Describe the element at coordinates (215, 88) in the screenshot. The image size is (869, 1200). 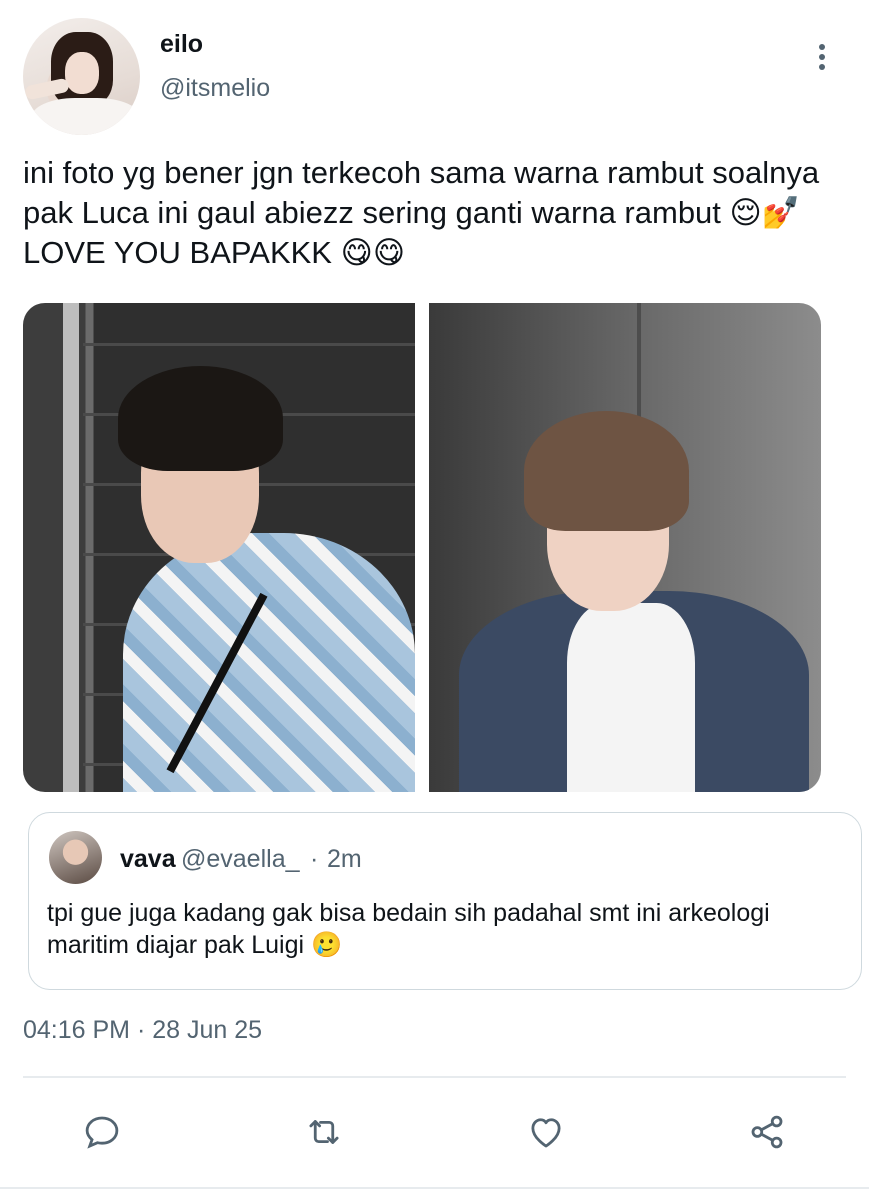
I see `author-handle: @itsmelio` at that location.